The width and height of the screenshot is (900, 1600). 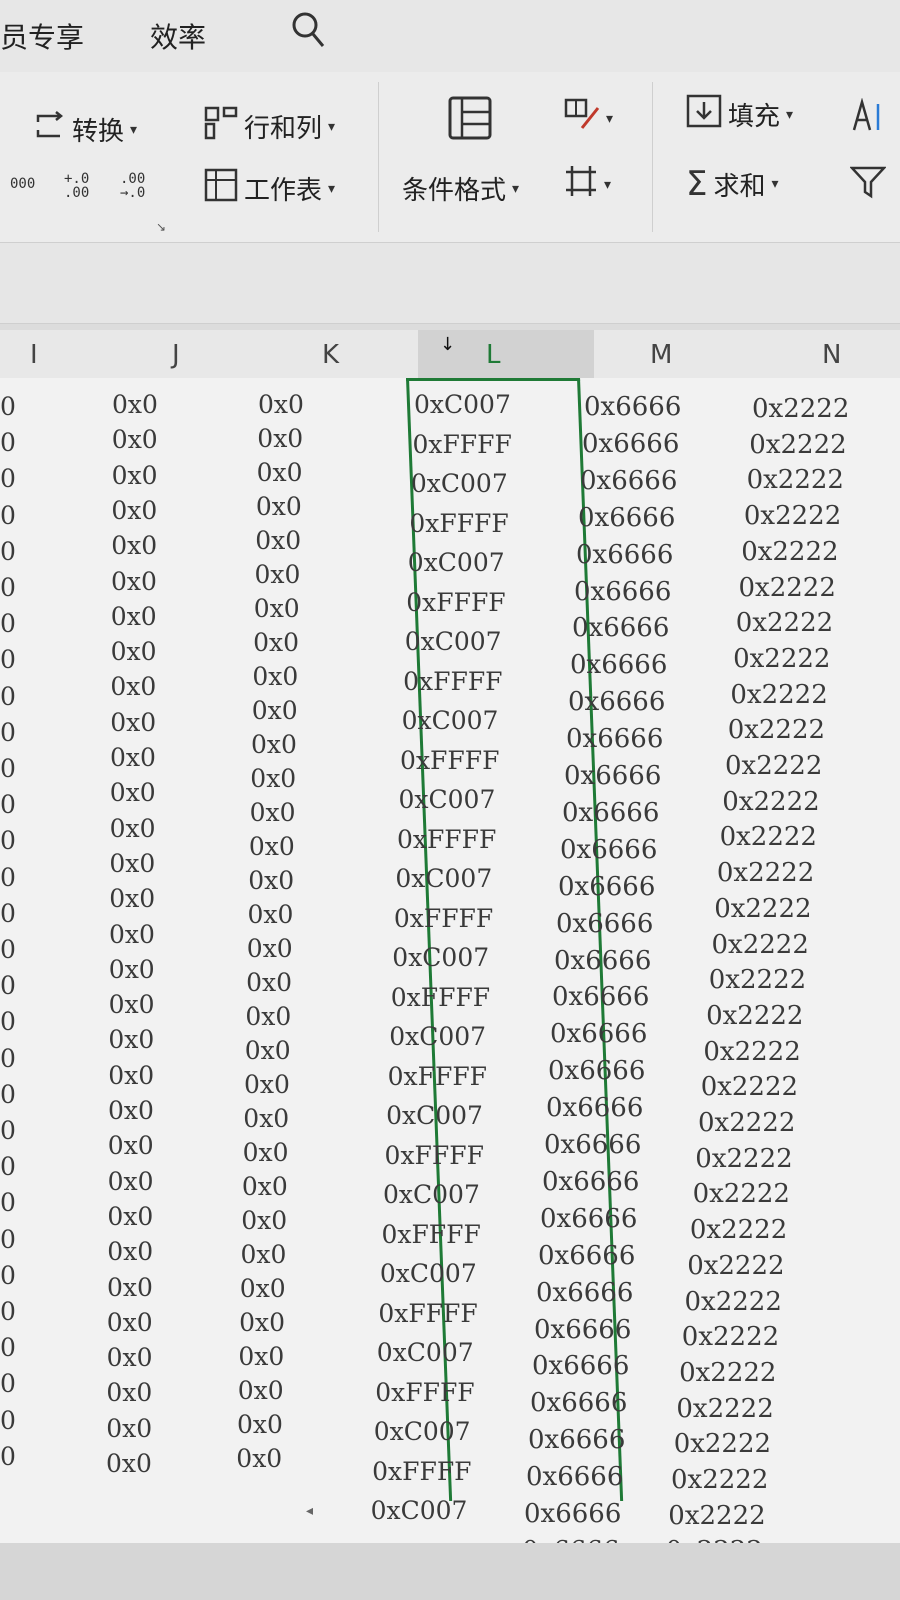 I want to click on convert-button: 转换 ▾, so click(x=85, y=129).